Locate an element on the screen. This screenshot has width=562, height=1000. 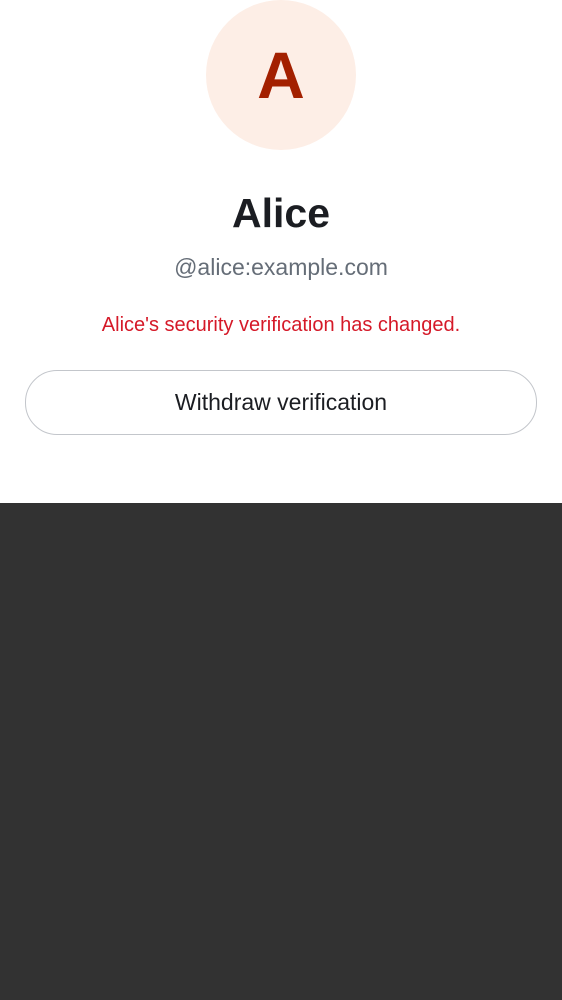
avatar: A is located at coordinates (281, 75).